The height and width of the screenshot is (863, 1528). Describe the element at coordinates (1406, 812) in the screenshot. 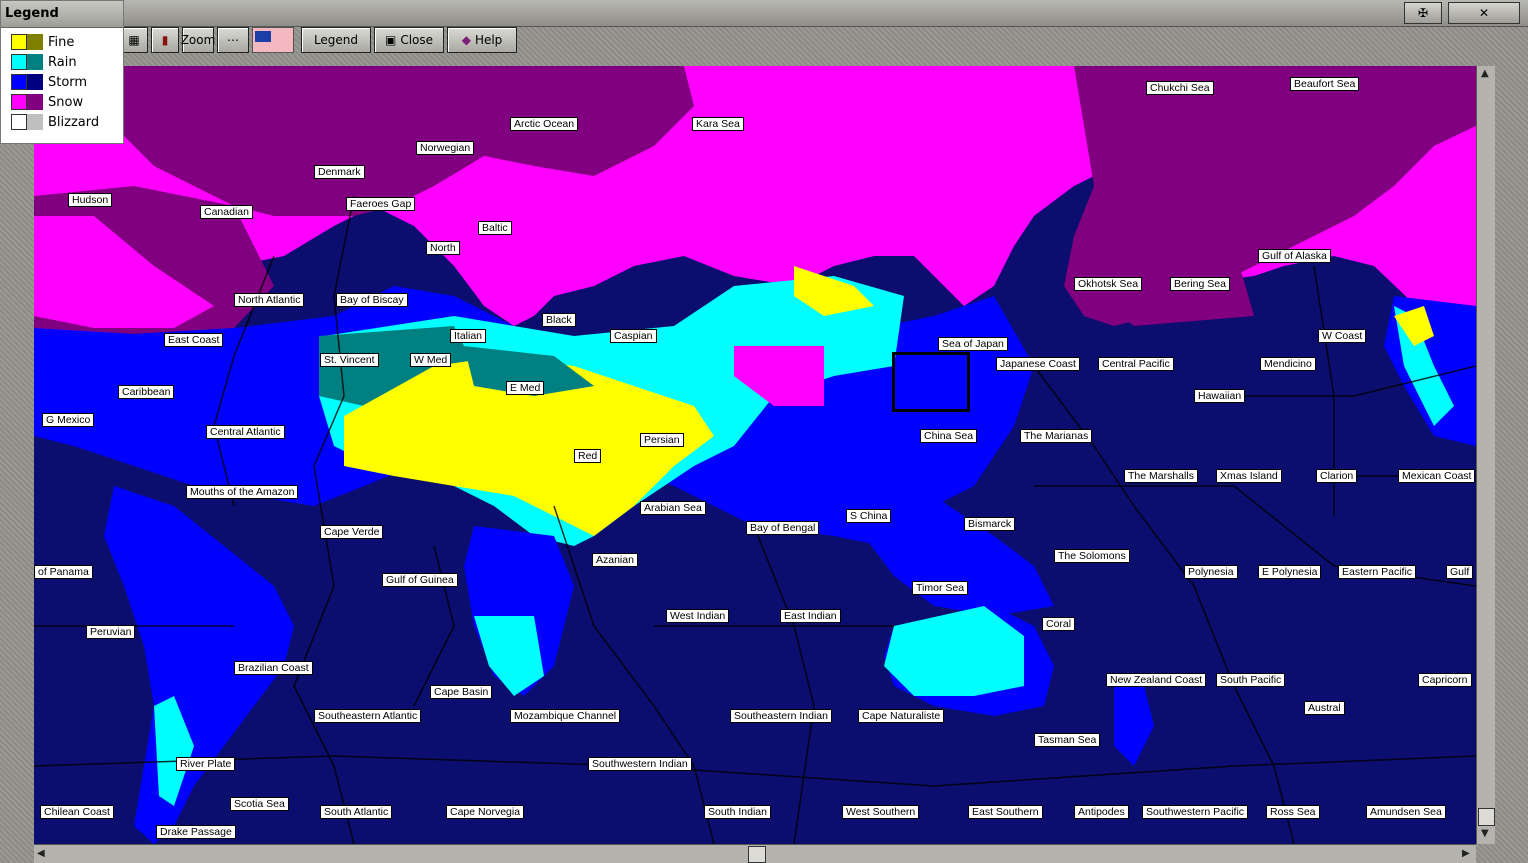

I see `sea-zone-label: Amundsen Sea` at that location.